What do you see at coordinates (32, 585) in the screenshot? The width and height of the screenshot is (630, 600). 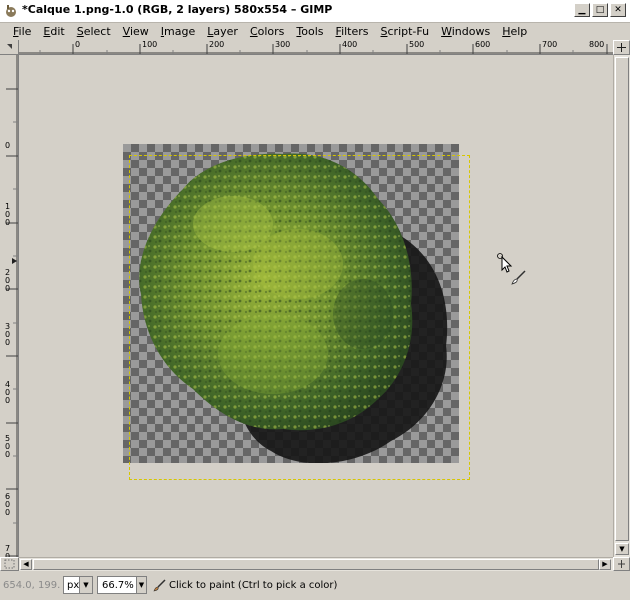 I see `pointer-coordinates: 654.0, 199.5` at bounding box center [32, 585].